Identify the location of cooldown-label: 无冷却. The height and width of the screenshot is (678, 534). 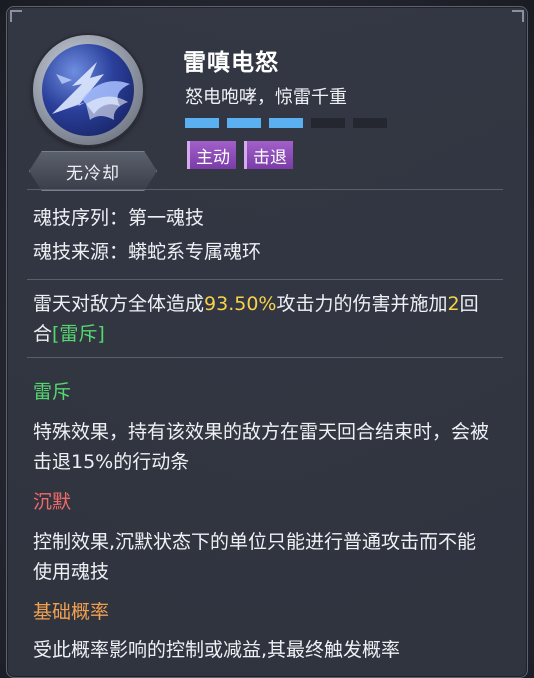
(93, 173).